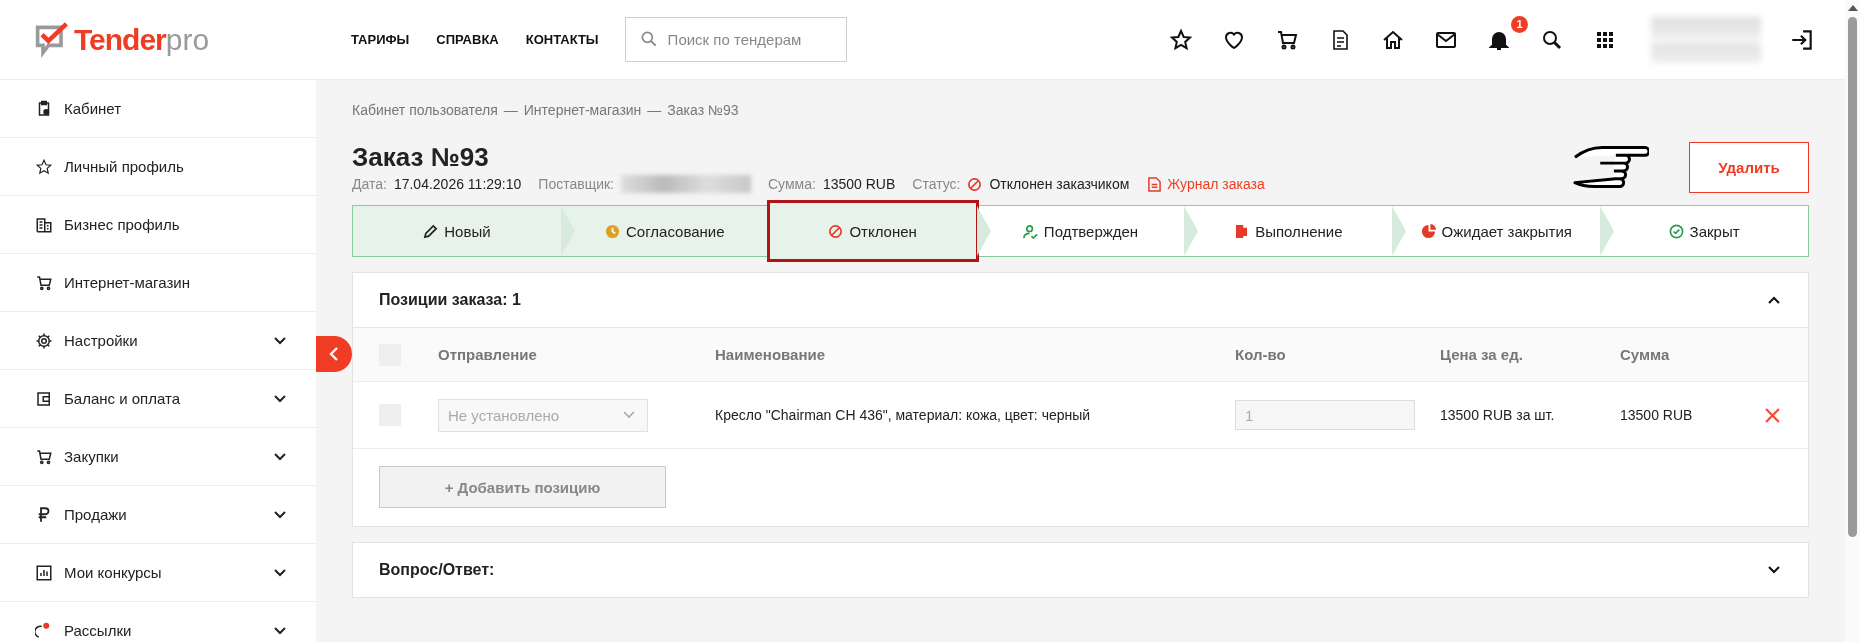 The image size is (1860, 642). I want to click on gear-icon, so click(44, 340).